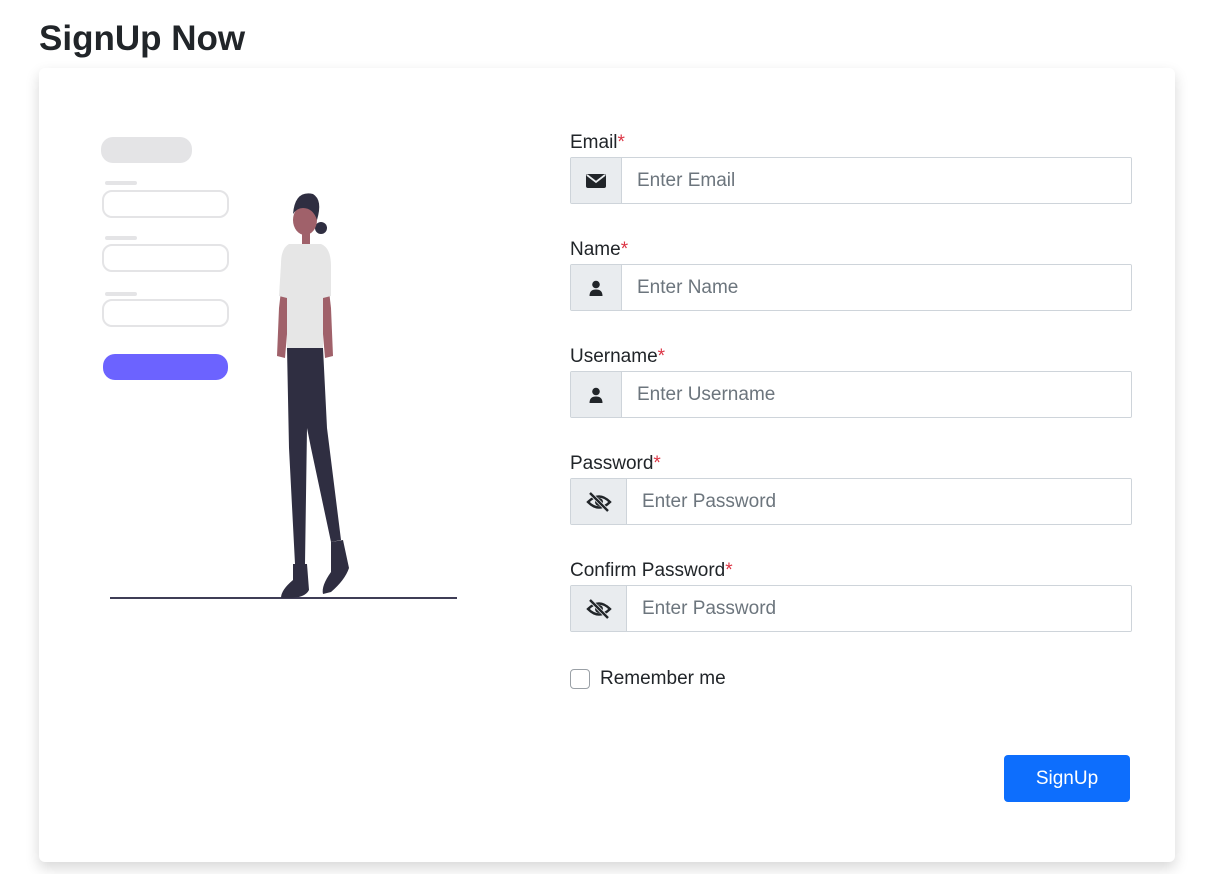 This screenshot has width=1205, height=874. I want to click on password-label: Password*, so click(851, 465).